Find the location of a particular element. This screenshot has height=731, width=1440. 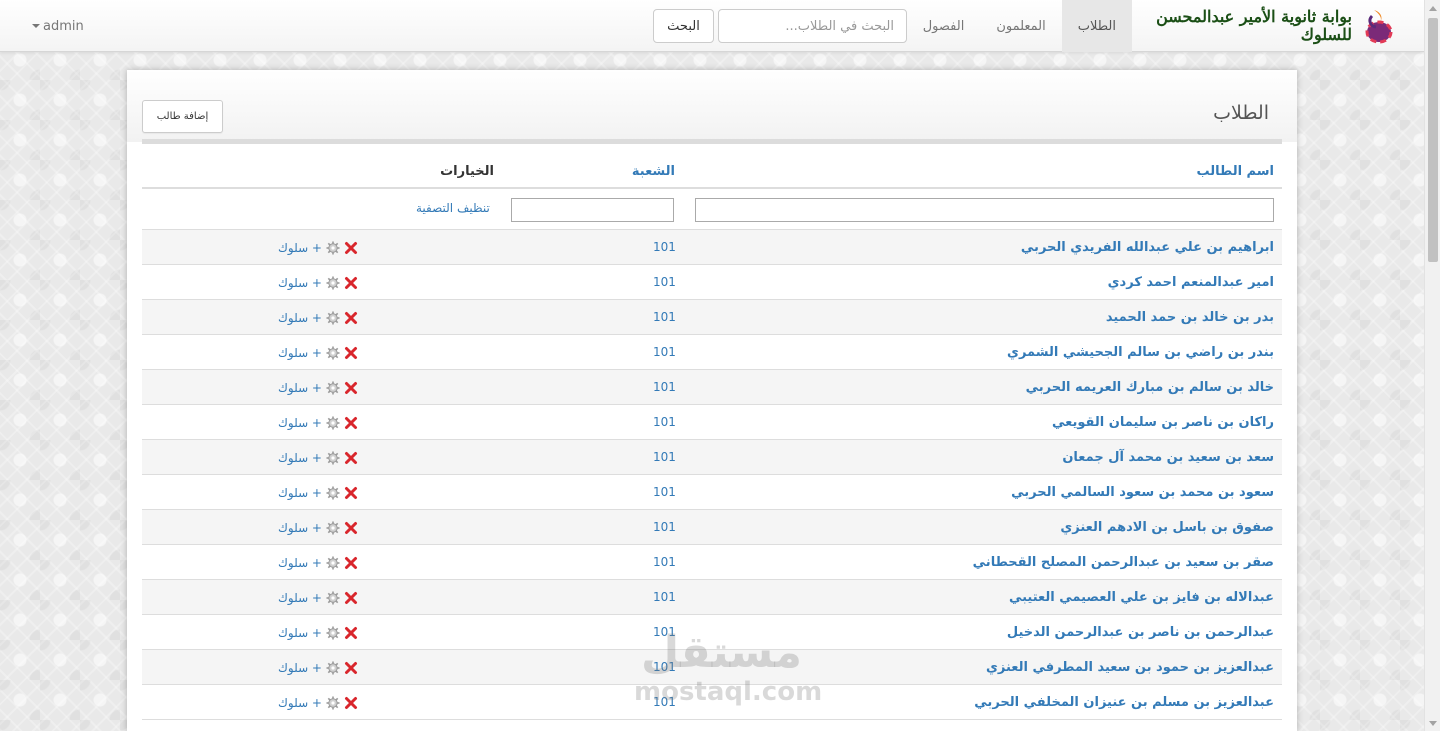

student-name-link: عبدالعزيز بن حمود بن سعيد المطرفي العنزي is located at coordinates (1130, 667).